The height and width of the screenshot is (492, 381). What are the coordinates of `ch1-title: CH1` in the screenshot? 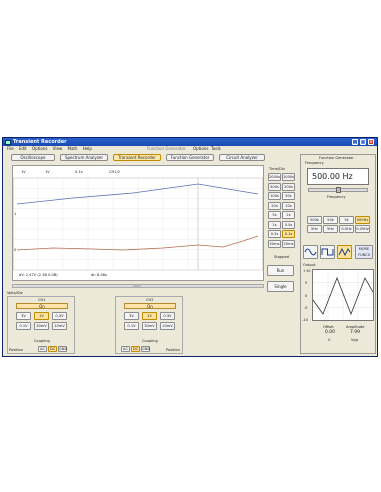 It's located at (42, 300).